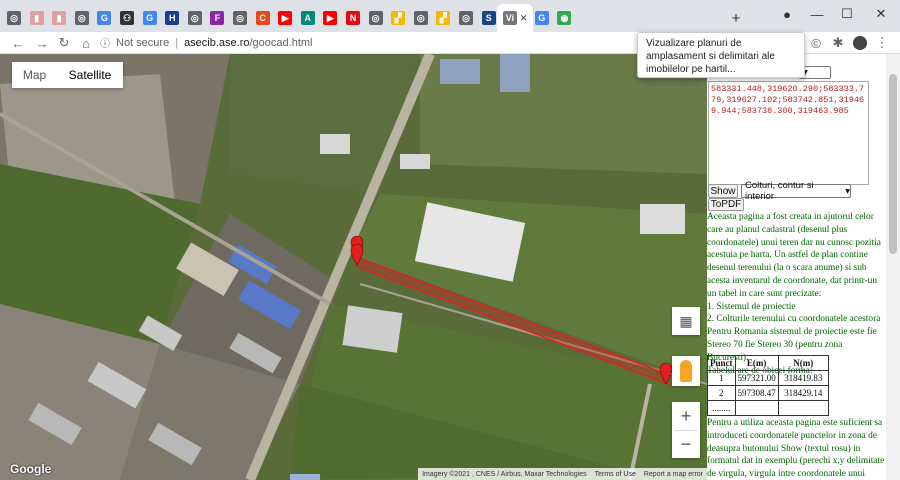  What do you see at coordinates (787, 14) in the screenshot?
I see `profile-icon: ●` at bounding box center [787, 14].